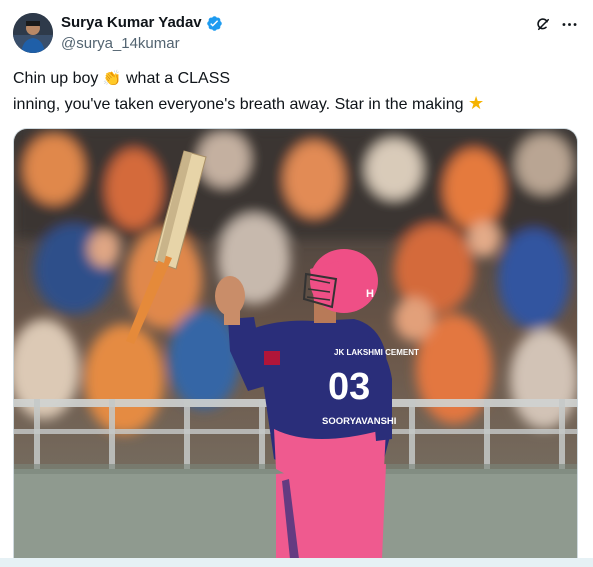 The image size is (593, 567). Describe the element at coordinates (376, 352) in the screenshot. I see `jersey-sponsor-text: JK LAKSHMI CEMENT` at that location.